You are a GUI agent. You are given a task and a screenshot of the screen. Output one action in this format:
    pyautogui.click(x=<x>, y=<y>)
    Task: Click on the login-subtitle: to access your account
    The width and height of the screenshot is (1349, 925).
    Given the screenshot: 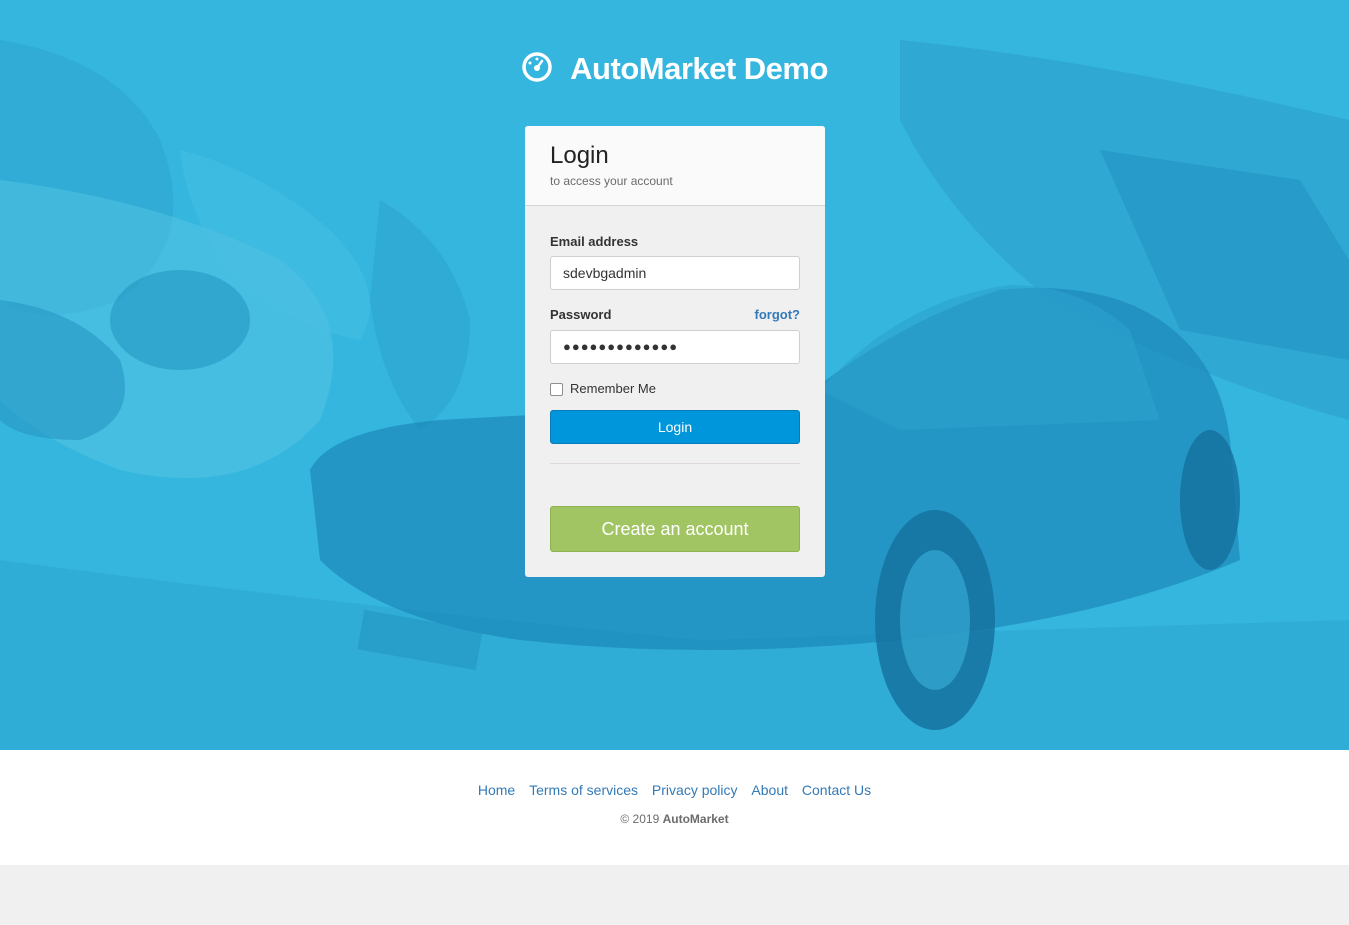 What is the action you would take?
    pyautogui.click(x=611, y=181)
    